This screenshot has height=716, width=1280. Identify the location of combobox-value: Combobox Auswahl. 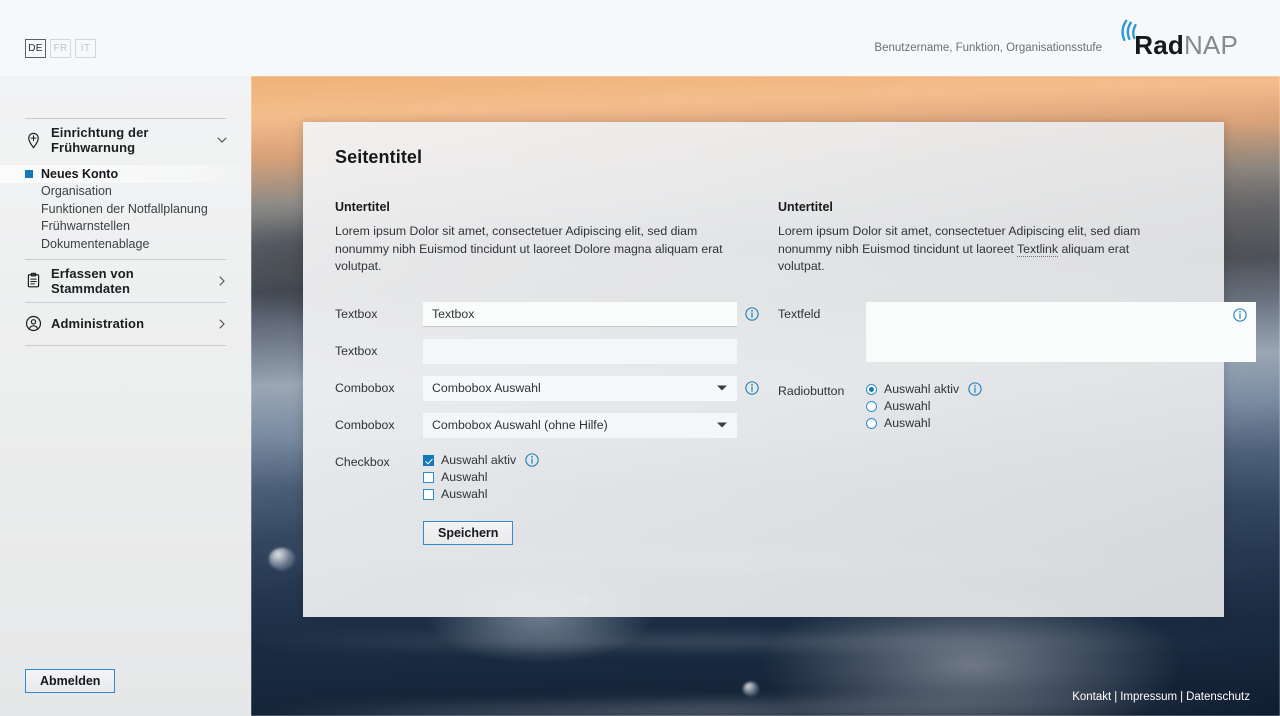
(486, 388).